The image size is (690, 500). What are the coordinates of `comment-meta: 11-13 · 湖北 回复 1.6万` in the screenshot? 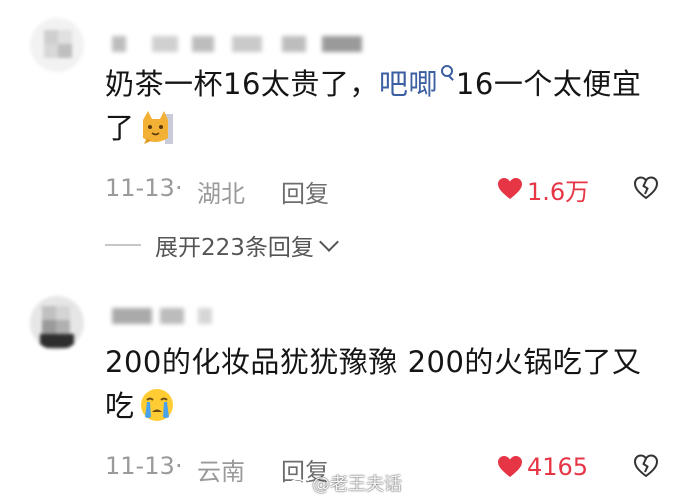 It's located at (385, 190).